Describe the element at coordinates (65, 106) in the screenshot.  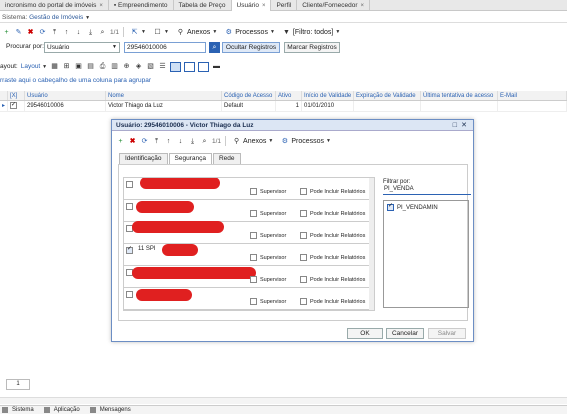
I see `cell-usuario: 29546010006` at that location.